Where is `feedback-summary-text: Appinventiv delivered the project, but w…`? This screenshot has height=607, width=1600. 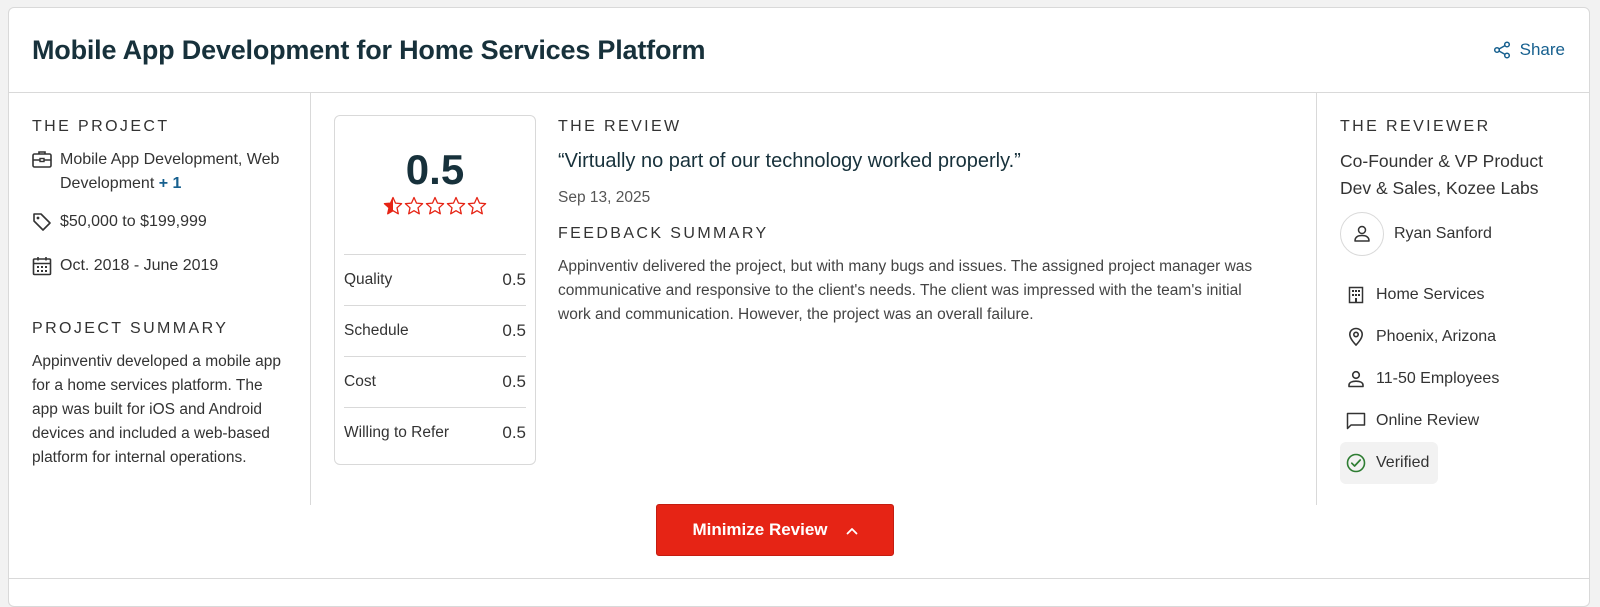
feedback-summary-text: Appinventiv delivered the project, but w… is located at coordinates (905, 290).